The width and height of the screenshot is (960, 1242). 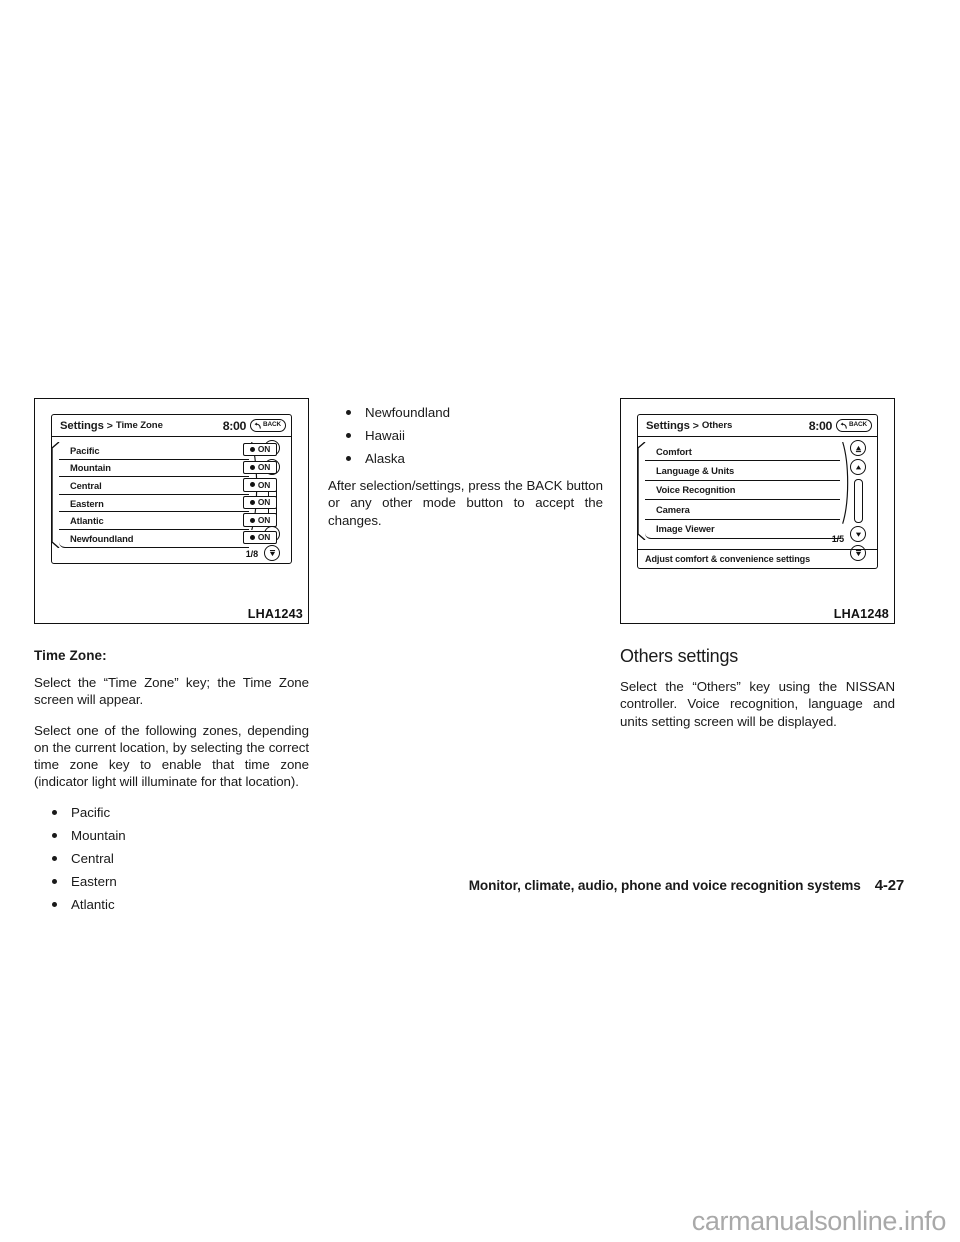 What do you see at coordinates (679, 656) in the screenshot?
I see `section-heading-others-settings: Others settings` at bounding box center [679, 656].